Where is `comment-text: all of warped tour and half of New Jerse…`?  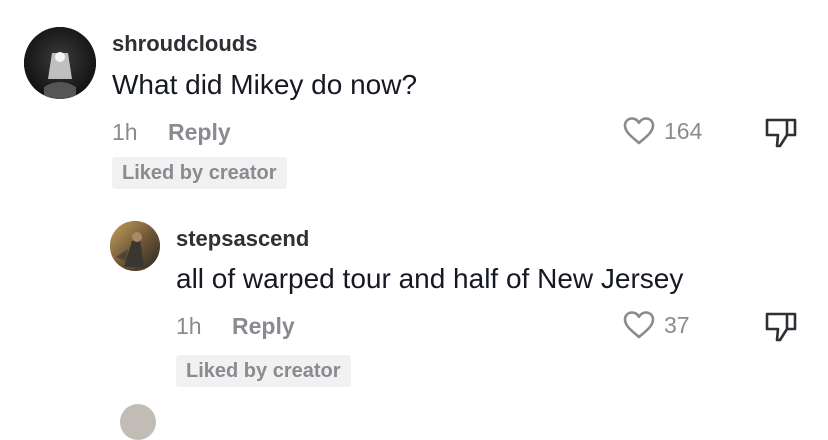
comment-text: all of warped tour and half of New Jerse… is located at coordinates (430, 278).